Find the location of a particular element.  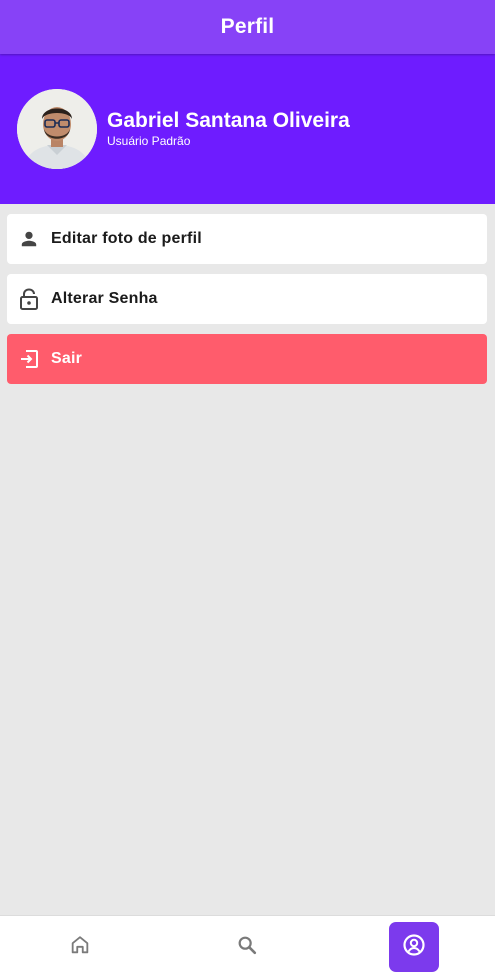

profile-info: Gabriel Santana Oliveira Usuário Padrão is located at coordinates (228, 129).